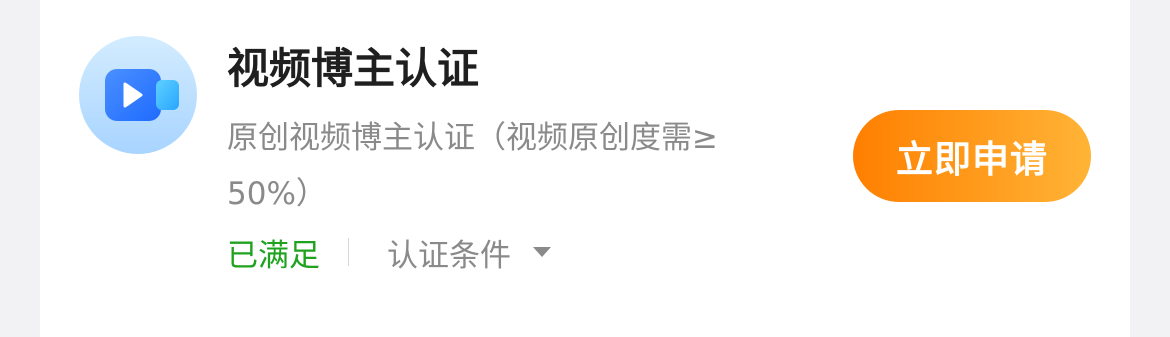 The height and width of the screenshot is (337, 1170). I want to click on apply-button: 立即申请, so click(972, 156).